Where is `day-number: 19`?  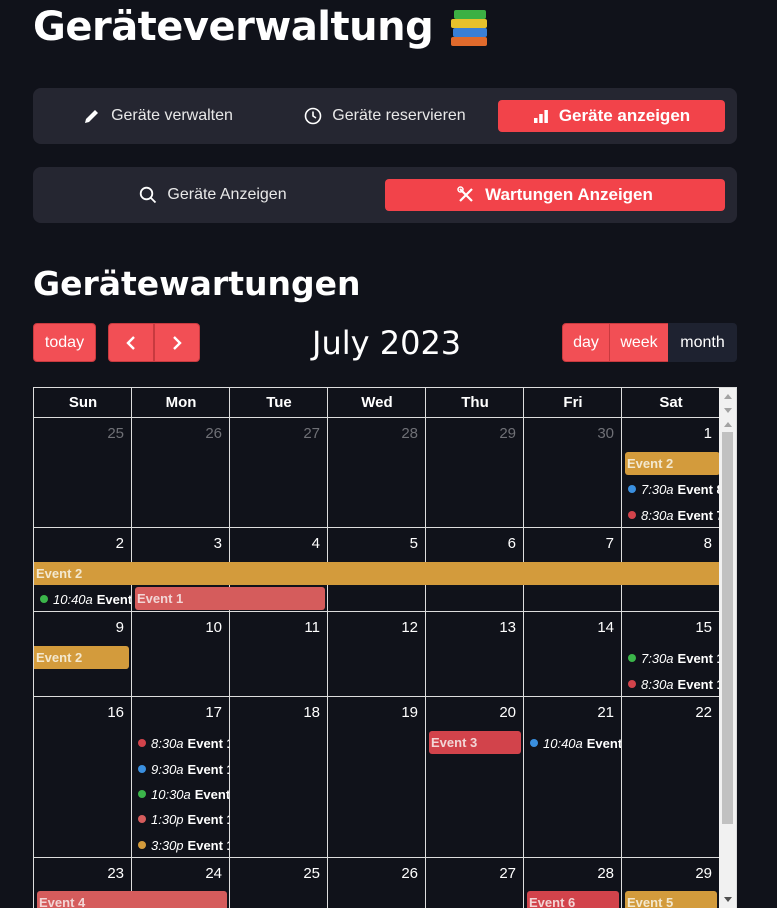 day-number: 19 is located at coordinates (373, 712).